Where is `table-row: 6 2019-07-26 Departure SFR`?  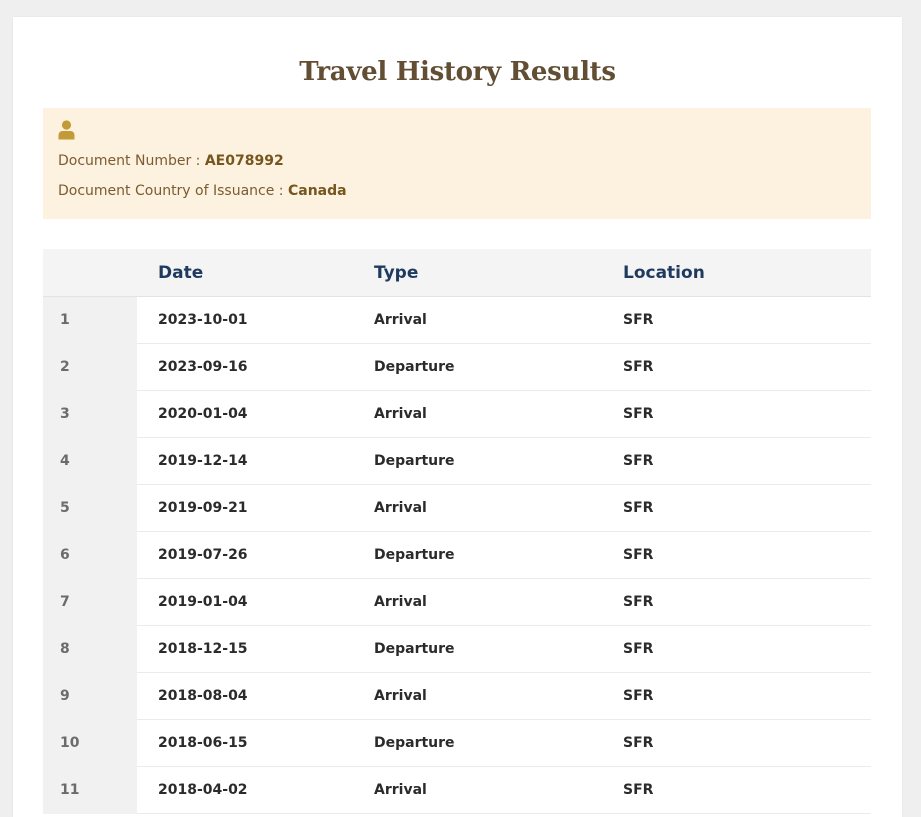 table-row: 6 2019-07-26 Departure SFR is located at coordinates (457, 555).